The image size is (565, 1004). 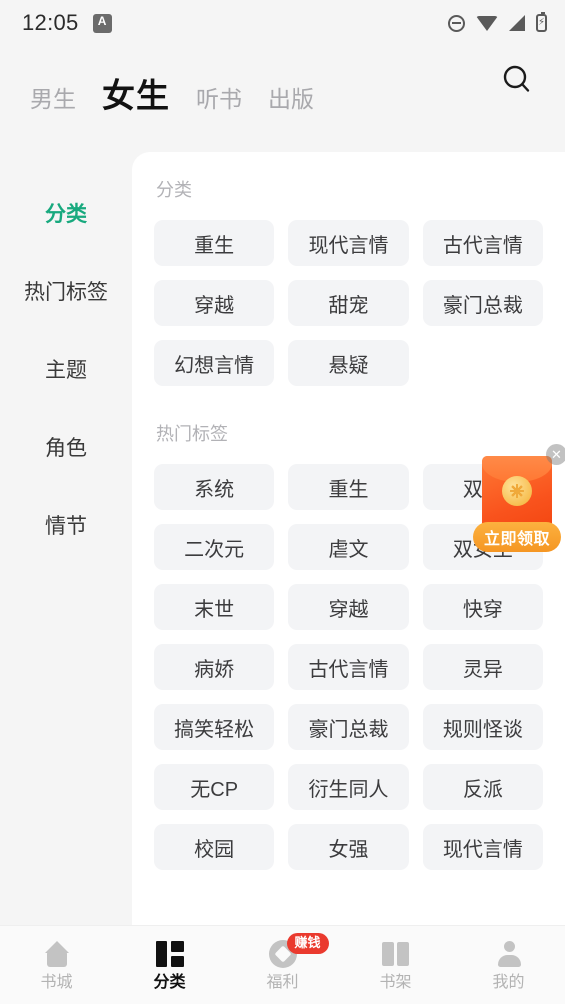 I want to click on chip-item: 悬疑, so click(x=348, y=363).